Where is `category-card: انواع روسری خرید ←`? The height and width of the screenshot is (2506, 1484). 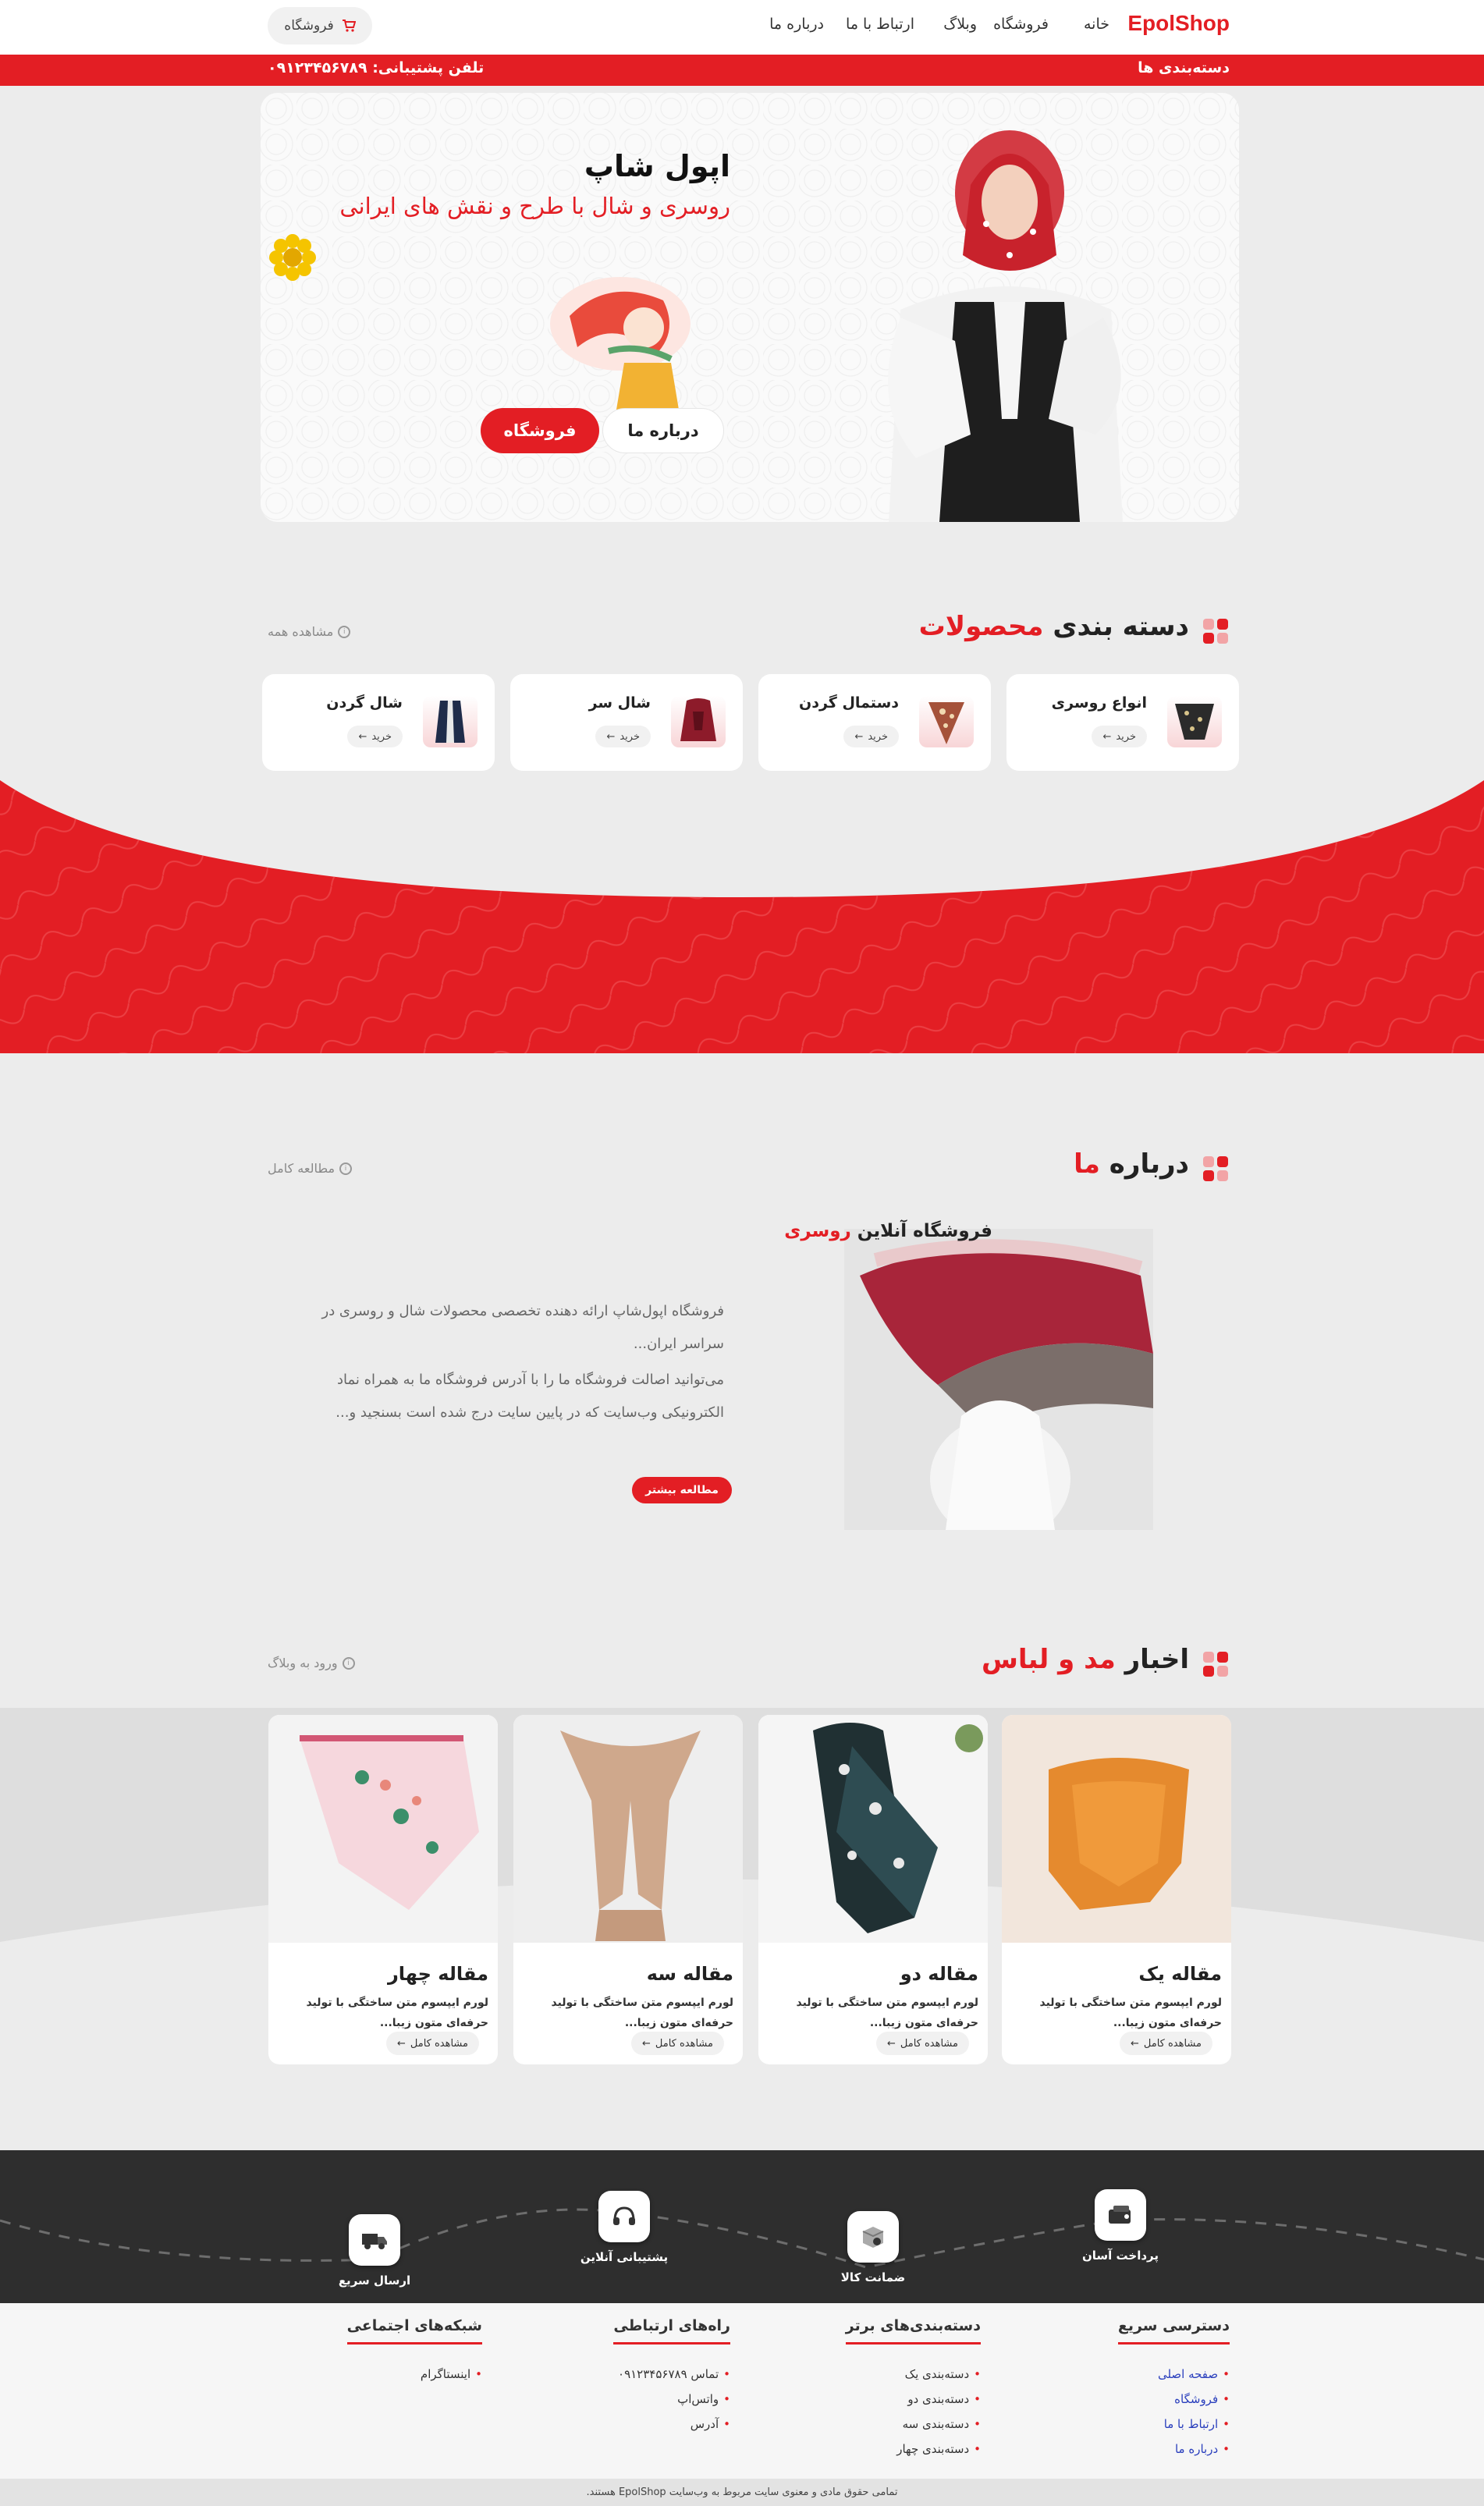 category-card: انواع روسری خرید ← is located at coordinates (1123, 723).